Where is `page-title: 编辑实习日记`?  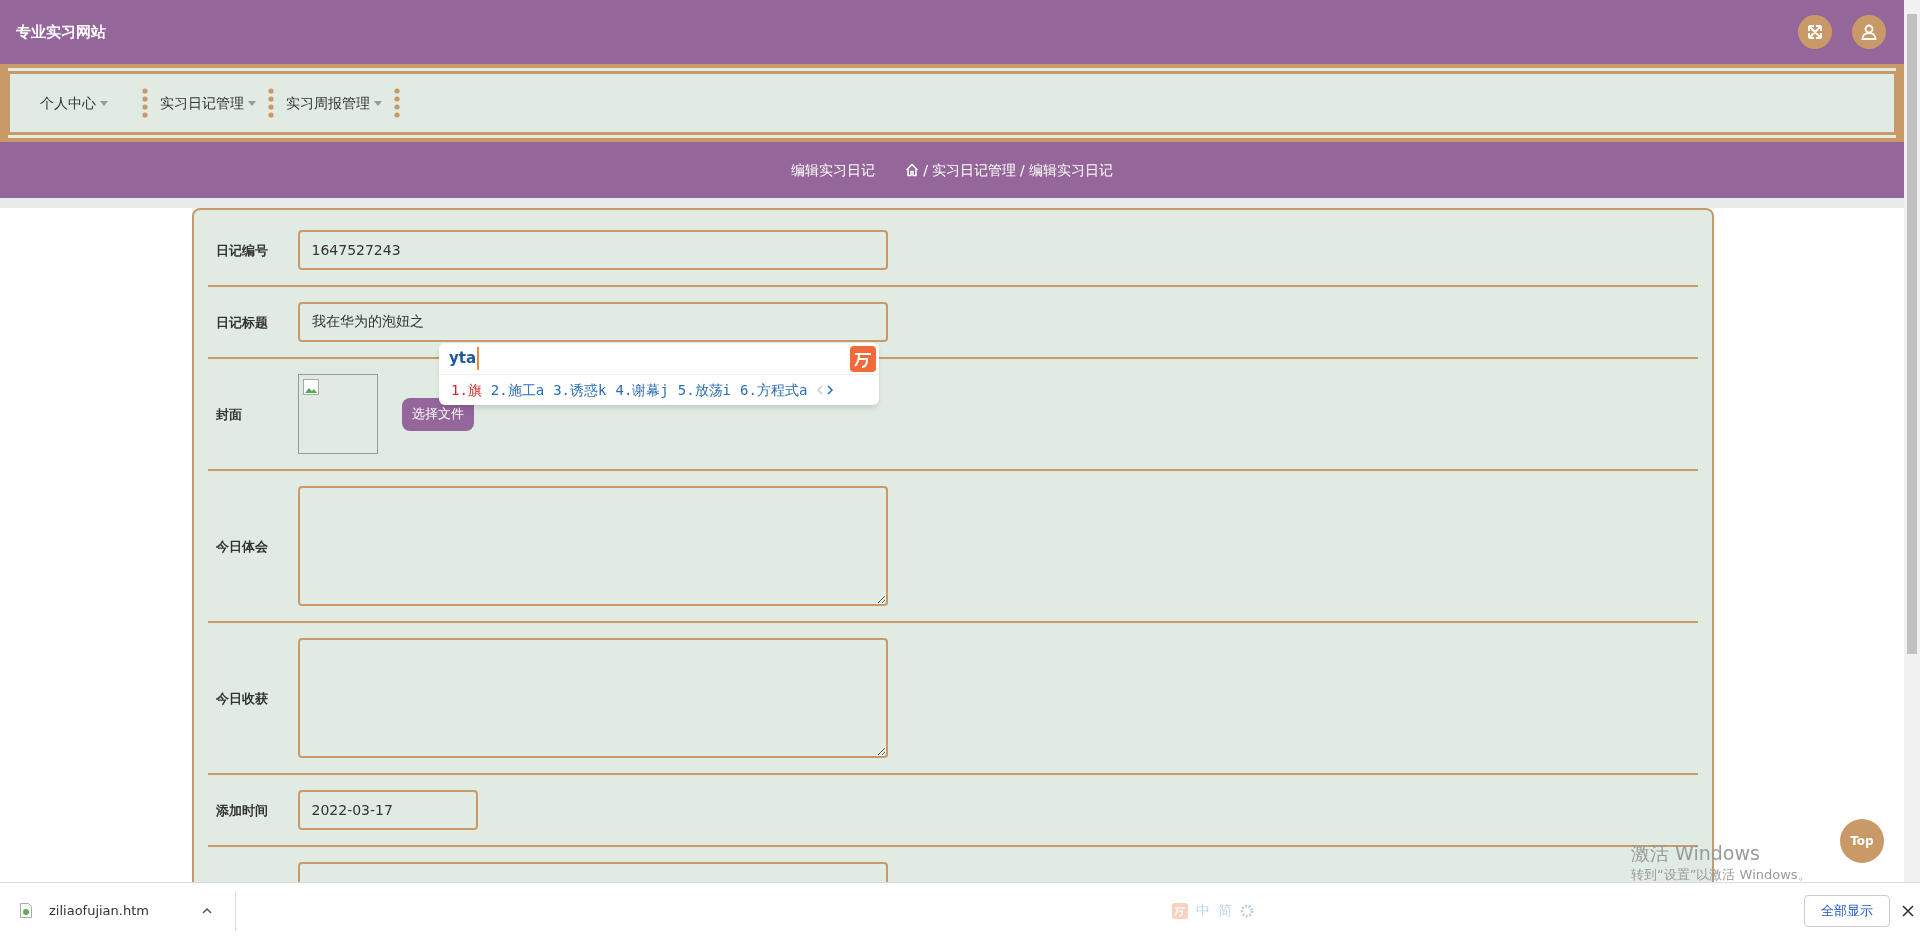 page-title: 编辑实习日记 is located at coordinates (833, 170).